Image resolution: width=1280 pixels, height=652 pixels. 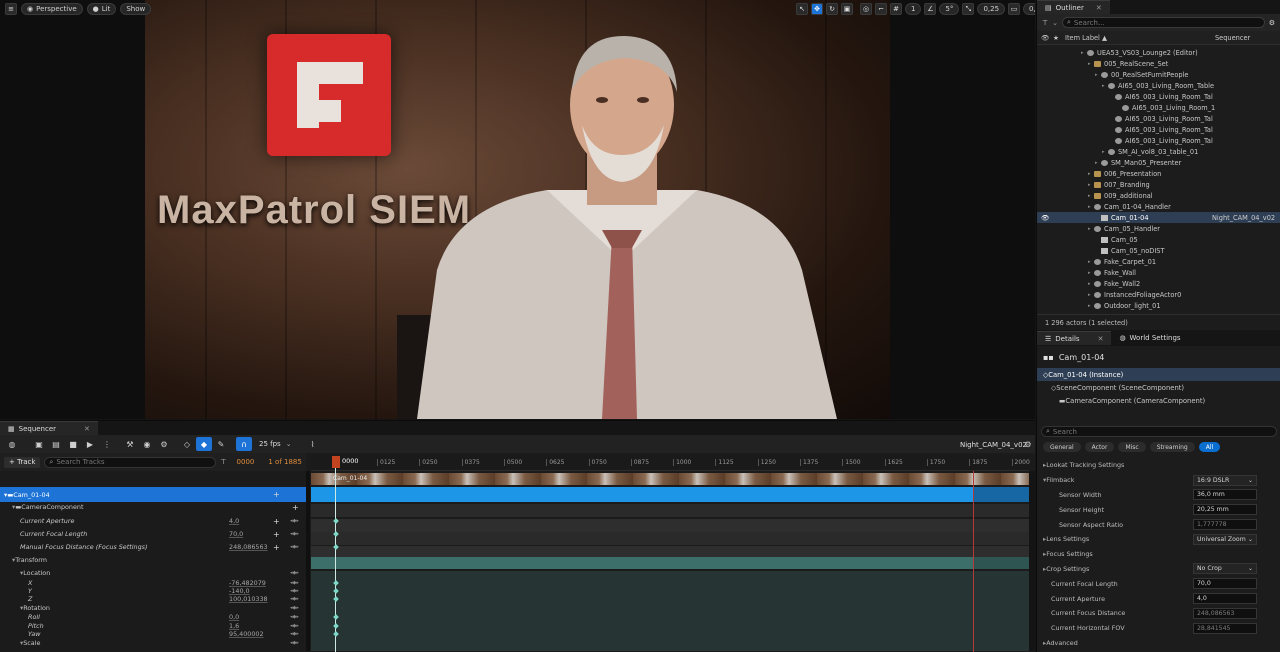 I want to click on visibility-toggle-icon: 👁, so click(x=1045, y=218).